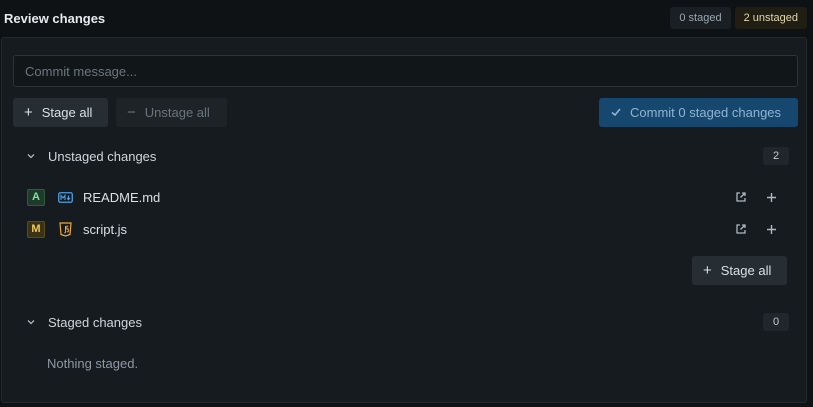 Image resolution: width=813 pixels, height=407 pixels. I want to click on unstaged-section-label: Unstaged changes, so click(102, 156).